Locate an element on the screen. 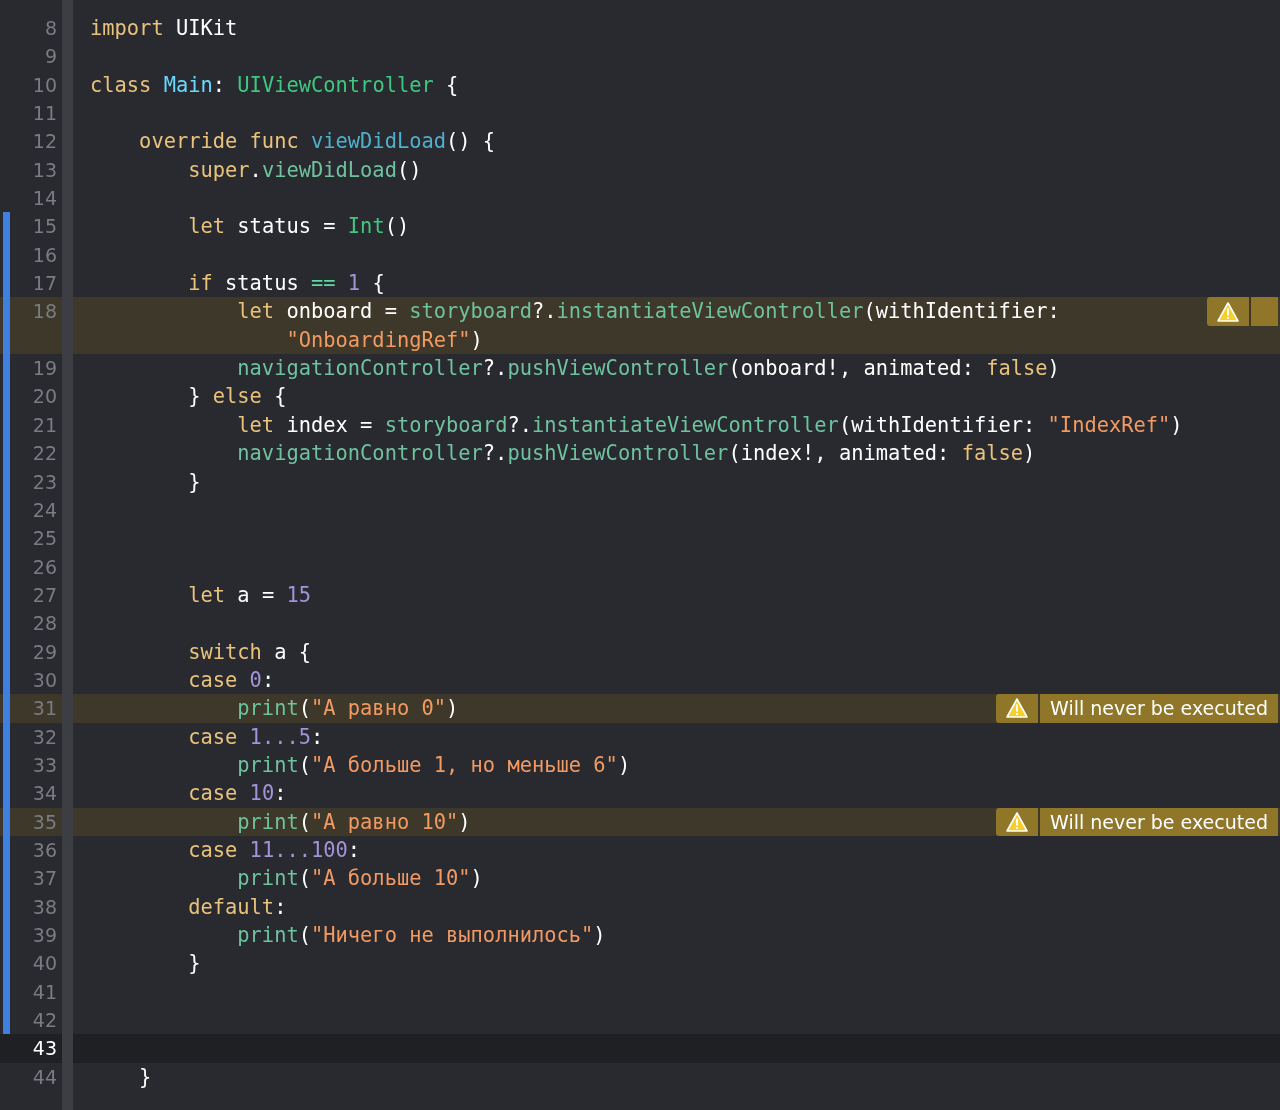 The height and width of the screenshot is (1110, 1280). code-line: navigationController?.pushViewController(onboard!, animated: false) is located at coordinates (648, 369).